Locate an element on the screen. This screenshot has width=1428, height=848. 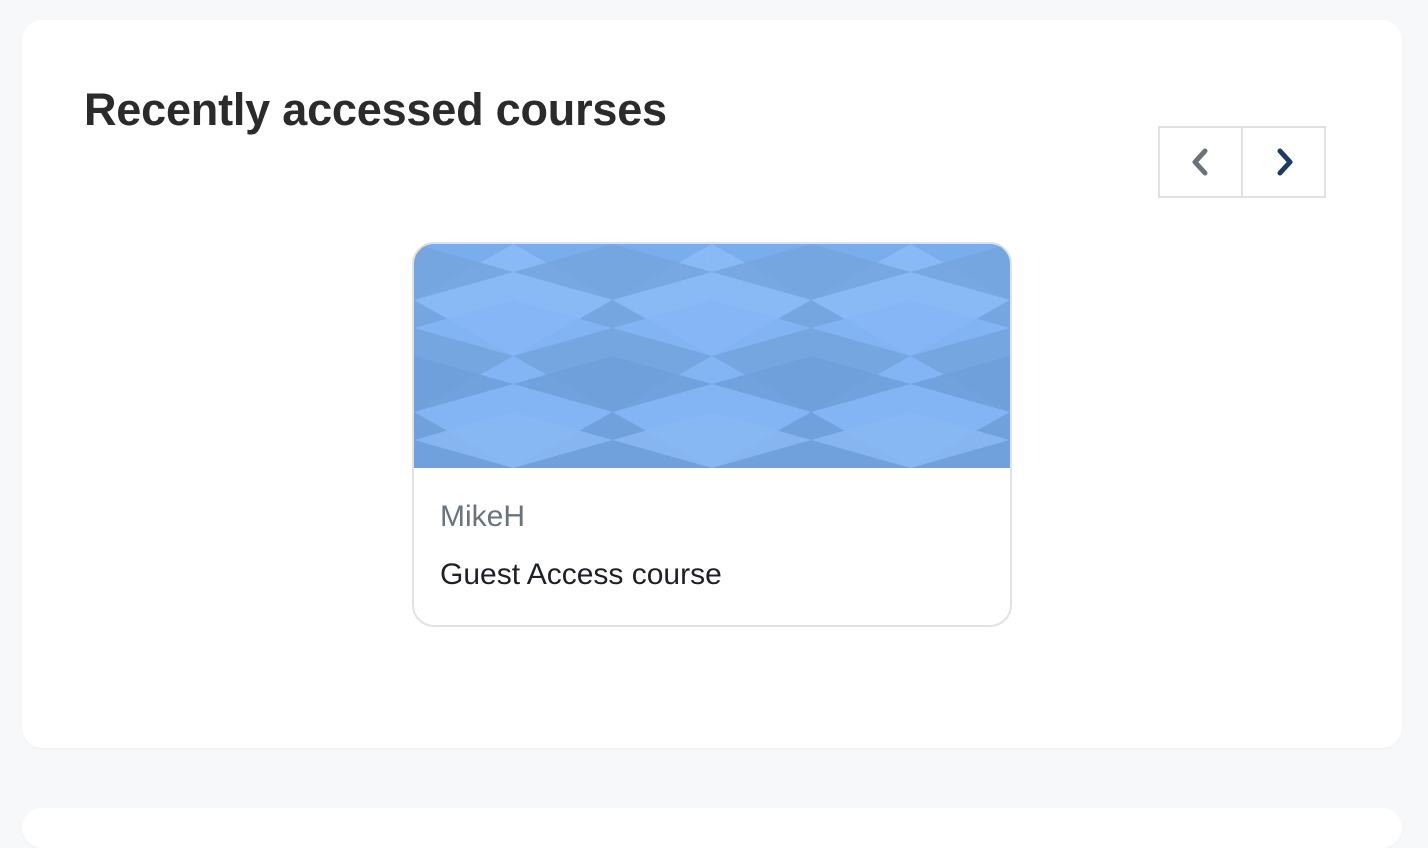
course-name-link: Guest Access course is located at coordinates (581, 575).